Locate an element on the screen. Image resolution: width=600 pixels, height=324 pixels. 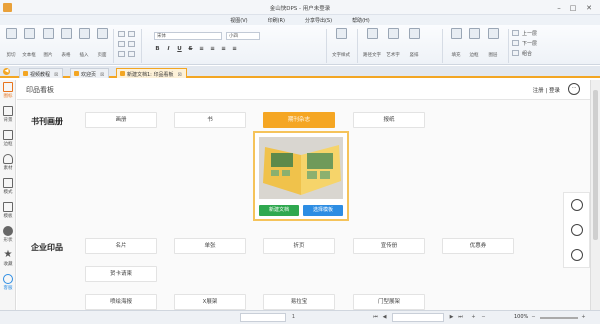
align-center-icon: ≡ is located at coordinates (212, 49).